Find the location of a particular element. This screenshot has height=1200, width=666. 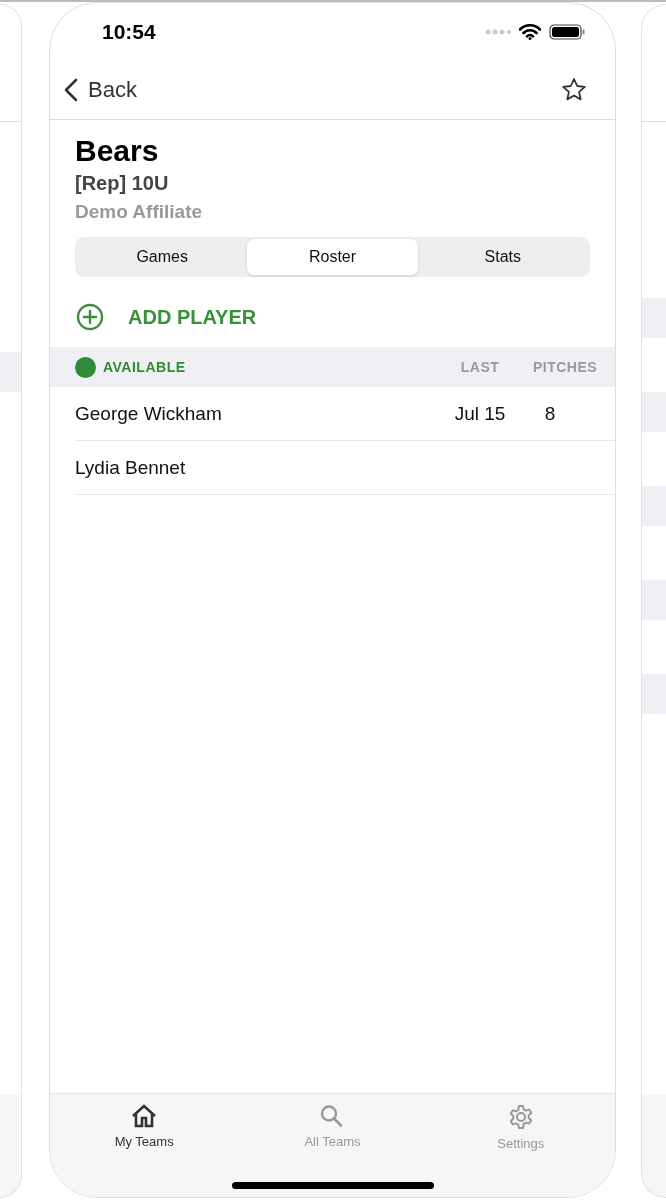

home-icon is located at coordinates (144, 1116).